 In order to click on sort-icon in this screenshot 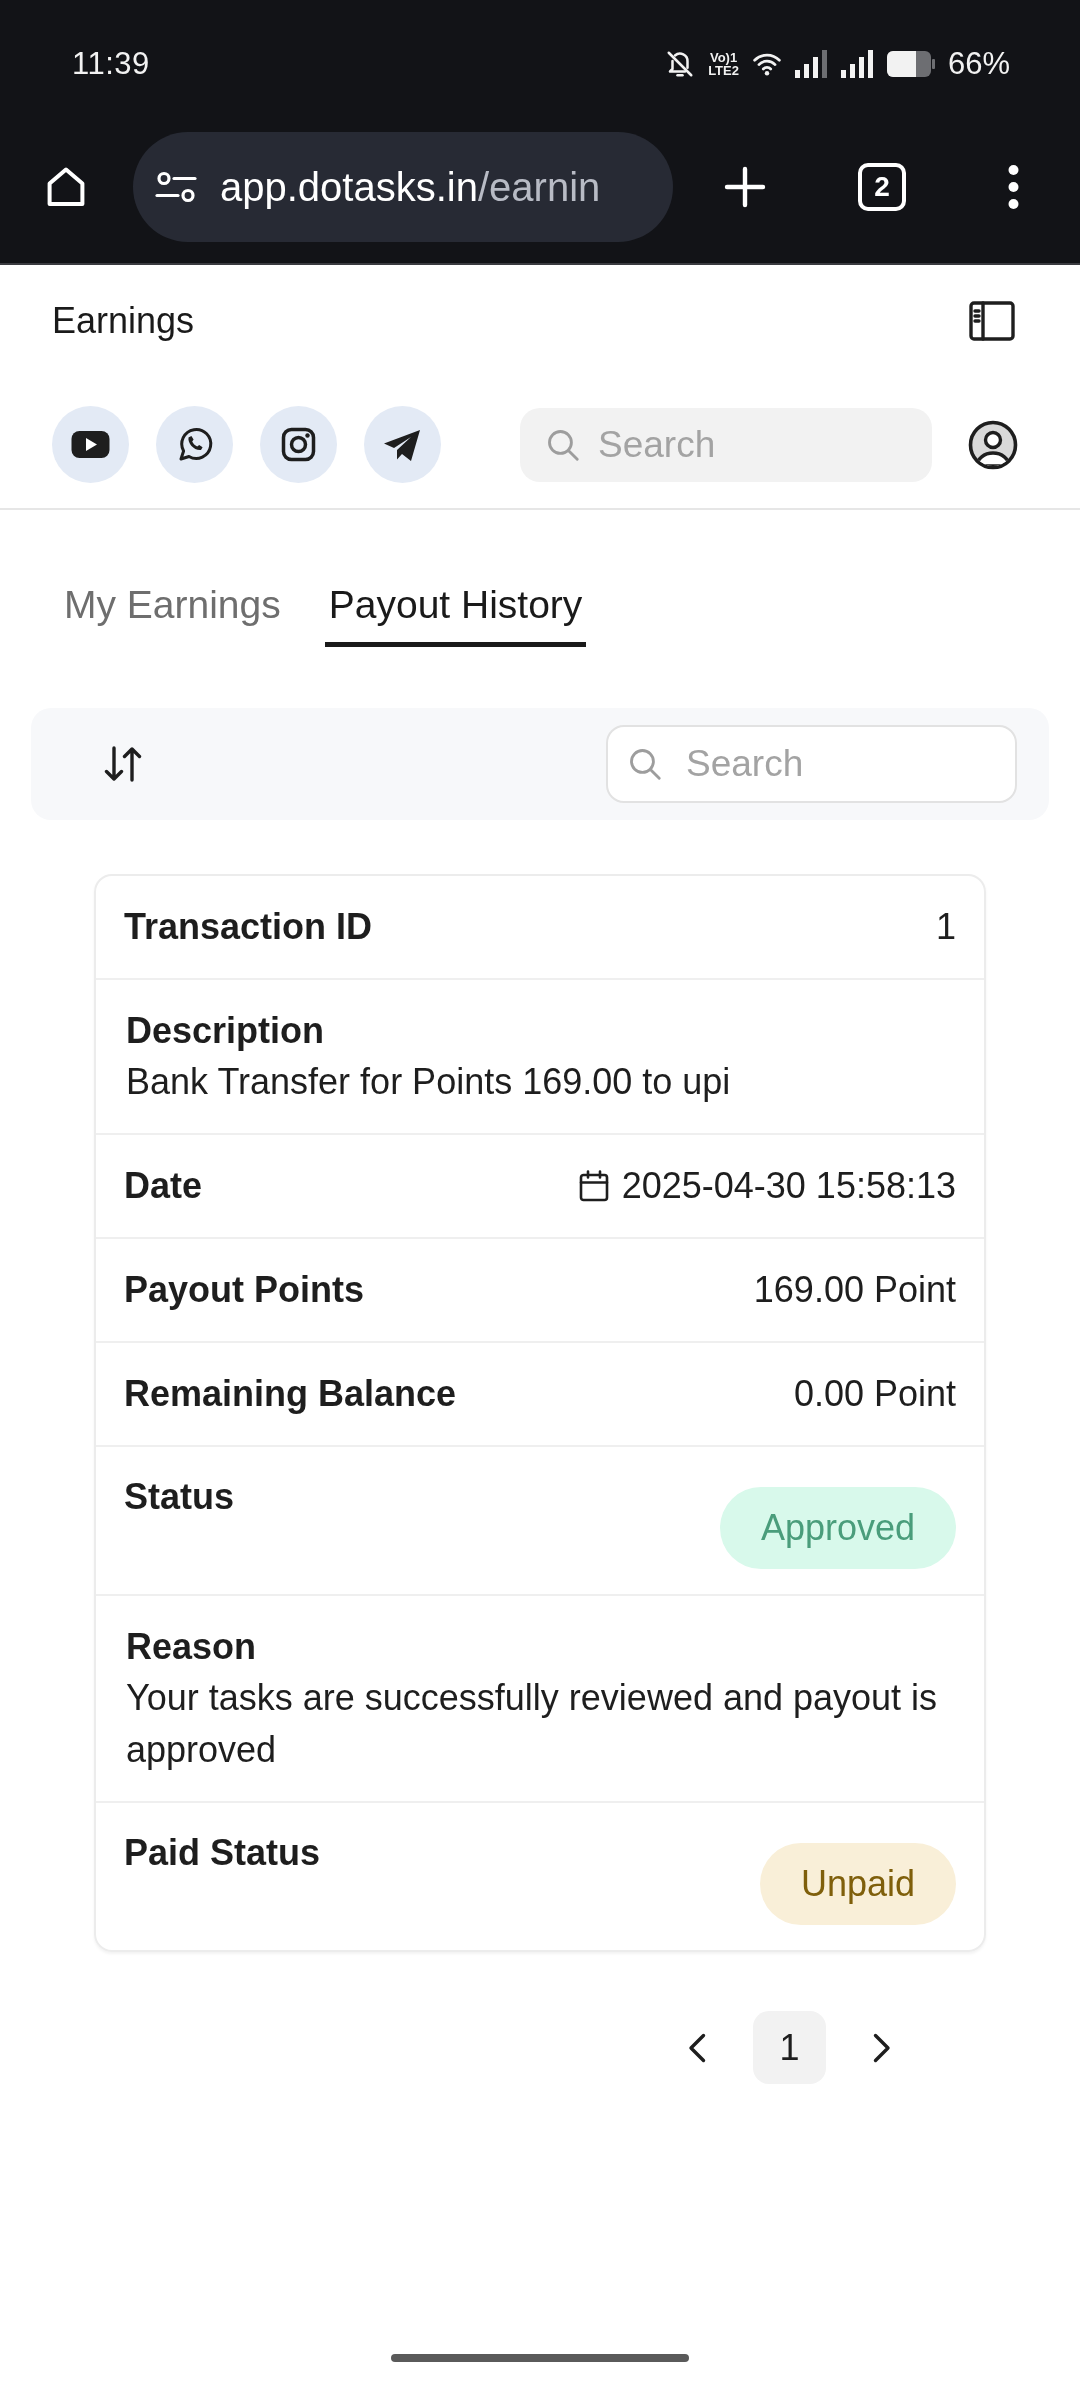, I will do `click(123, 764)`.